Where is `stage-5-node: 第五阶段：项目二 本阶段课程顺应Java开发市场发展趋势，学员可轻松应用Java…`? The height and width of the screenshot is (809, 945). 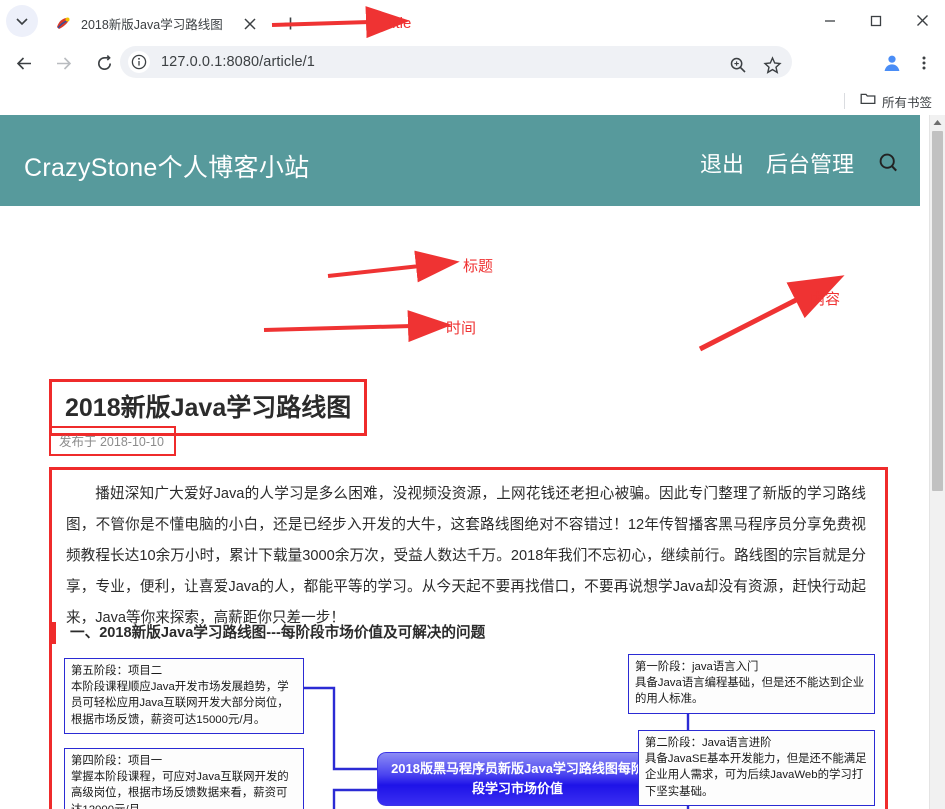 stage-5-node: 第五阶段：项目二 本阶段课程顺应Java开发市场发展趋势，学员可轻松应用Java… is located at coordinates (184, 696).